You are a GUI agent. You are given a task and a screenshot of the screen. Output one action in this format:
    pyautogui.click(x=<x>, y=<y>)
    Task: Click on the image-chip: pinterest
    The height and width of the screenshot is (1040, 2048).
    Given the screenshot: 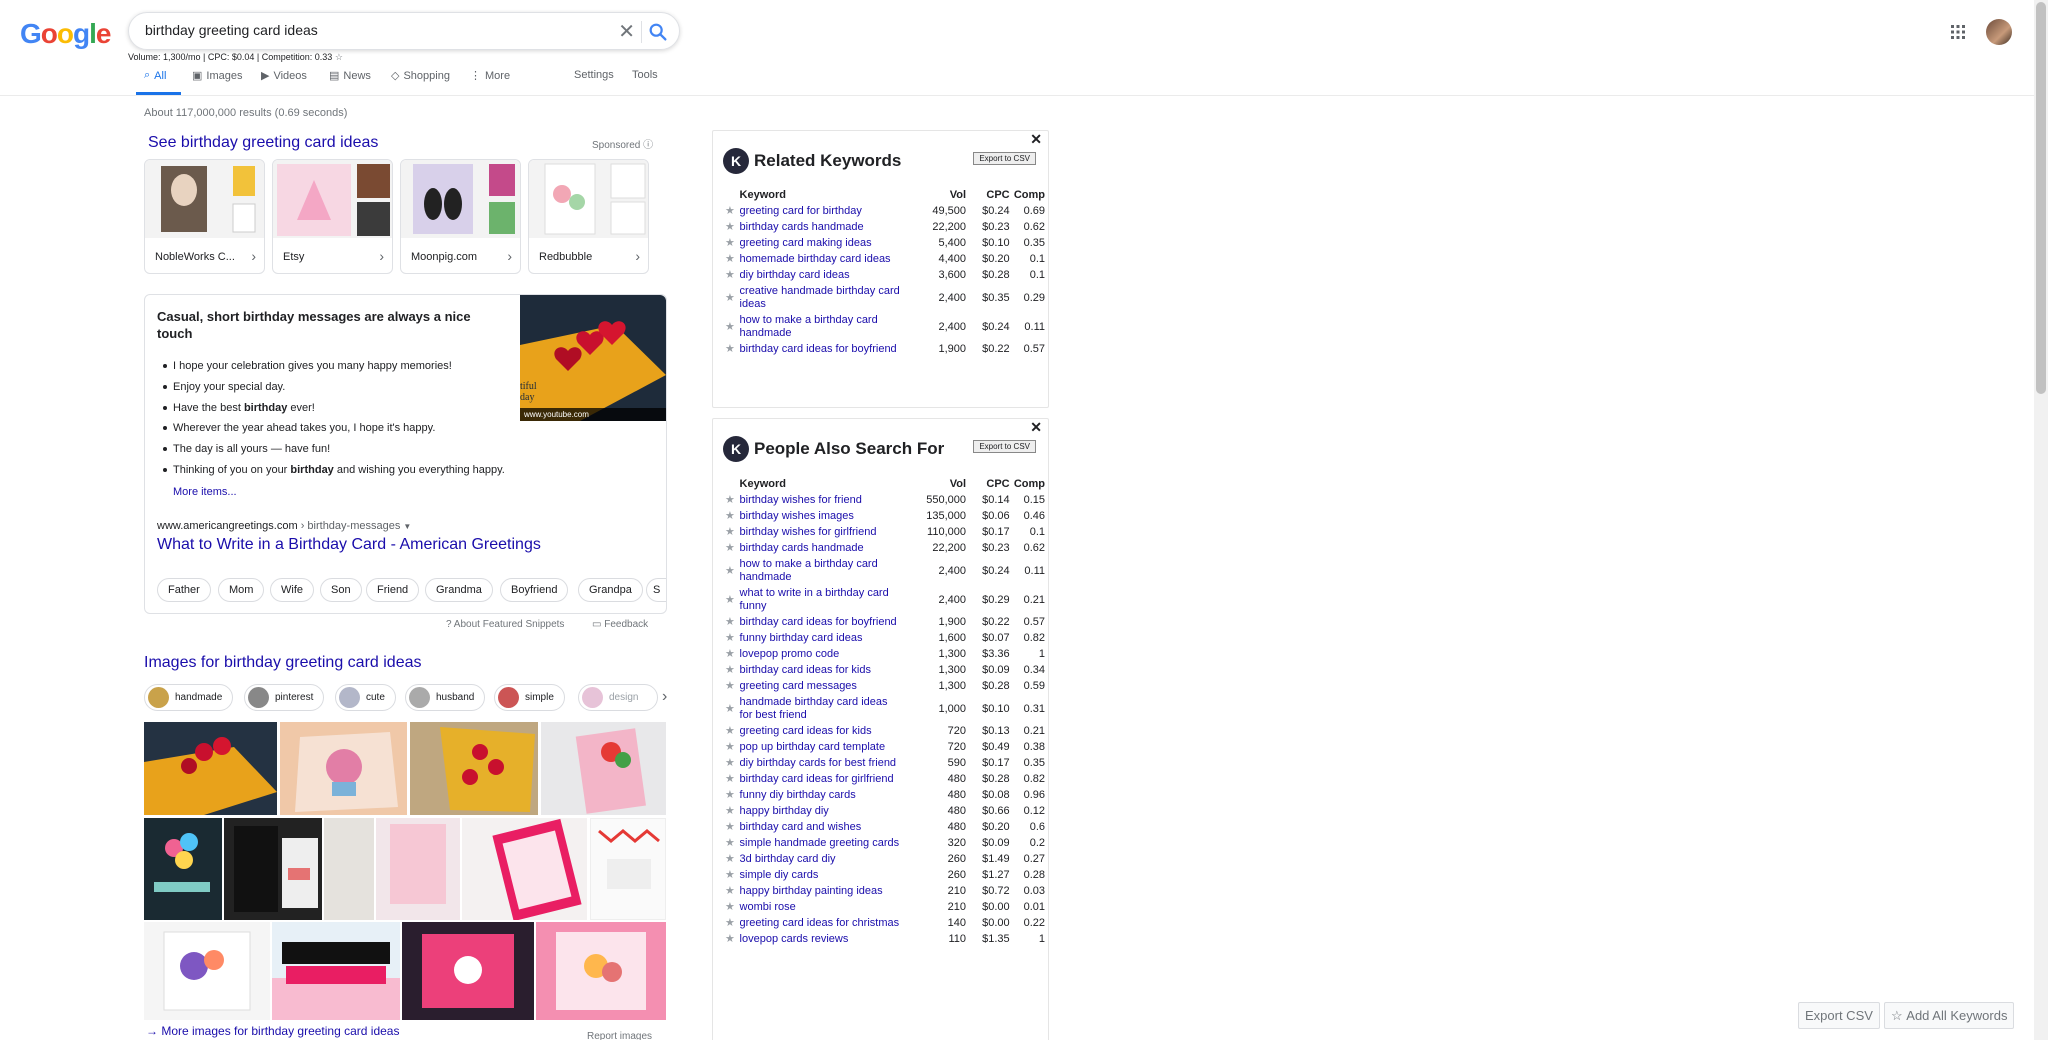 What is the action you would take?
    pyautogui.click(x=284, y=697)
    